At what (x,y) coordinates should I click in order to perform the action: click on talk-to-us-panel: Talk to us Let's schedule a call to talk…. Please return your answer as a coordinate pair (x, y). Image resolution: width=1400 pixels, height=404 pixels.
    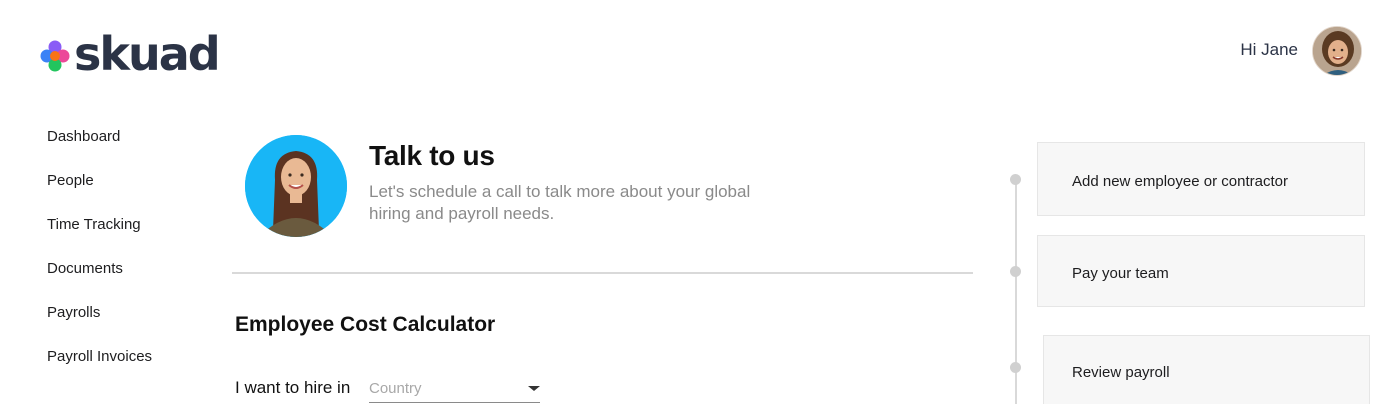
    Looking at the image, I should click on (610, 190).